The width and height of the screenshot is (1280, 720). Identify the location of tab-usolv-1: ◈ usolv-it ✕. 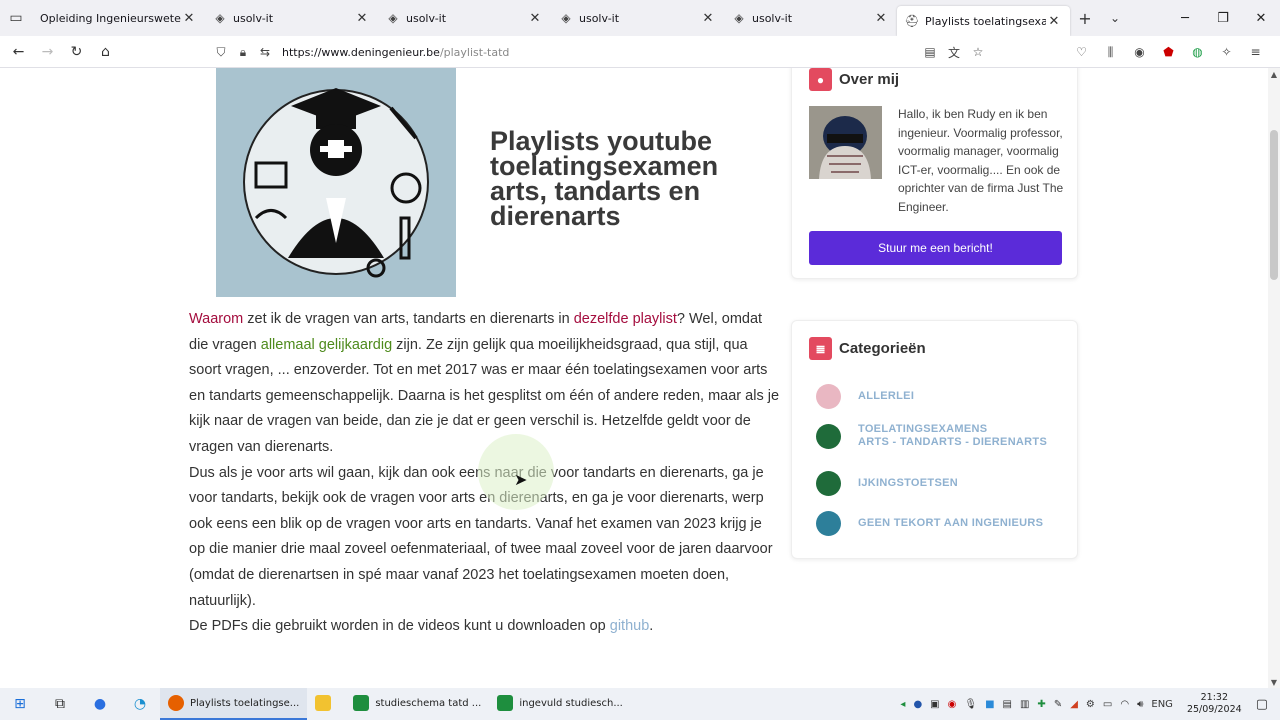
(291, 18).